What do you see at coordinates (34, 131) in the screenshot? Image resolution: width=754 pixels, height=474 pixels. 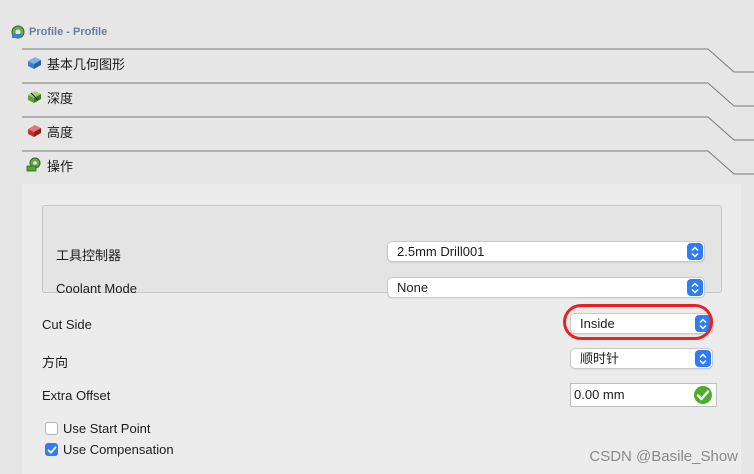 I see `height-icon` at bounding box center [34, 131].